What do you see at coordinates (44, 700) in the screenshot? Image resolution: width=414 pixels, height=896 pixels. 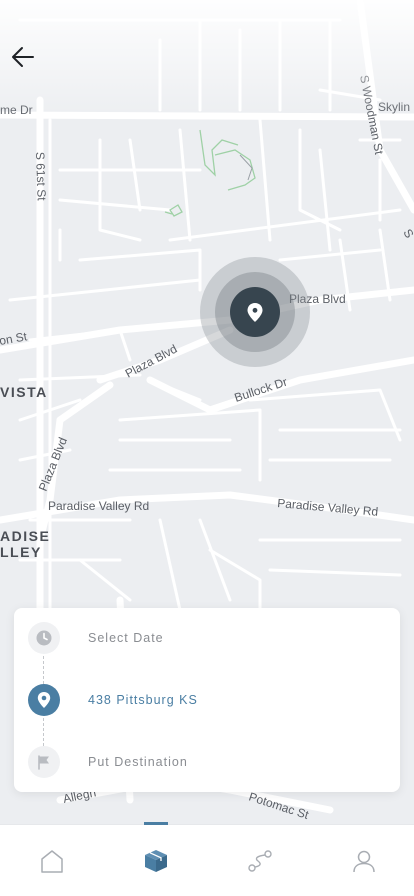 I see `location-pin-icon` at bounding box center [44, 700].